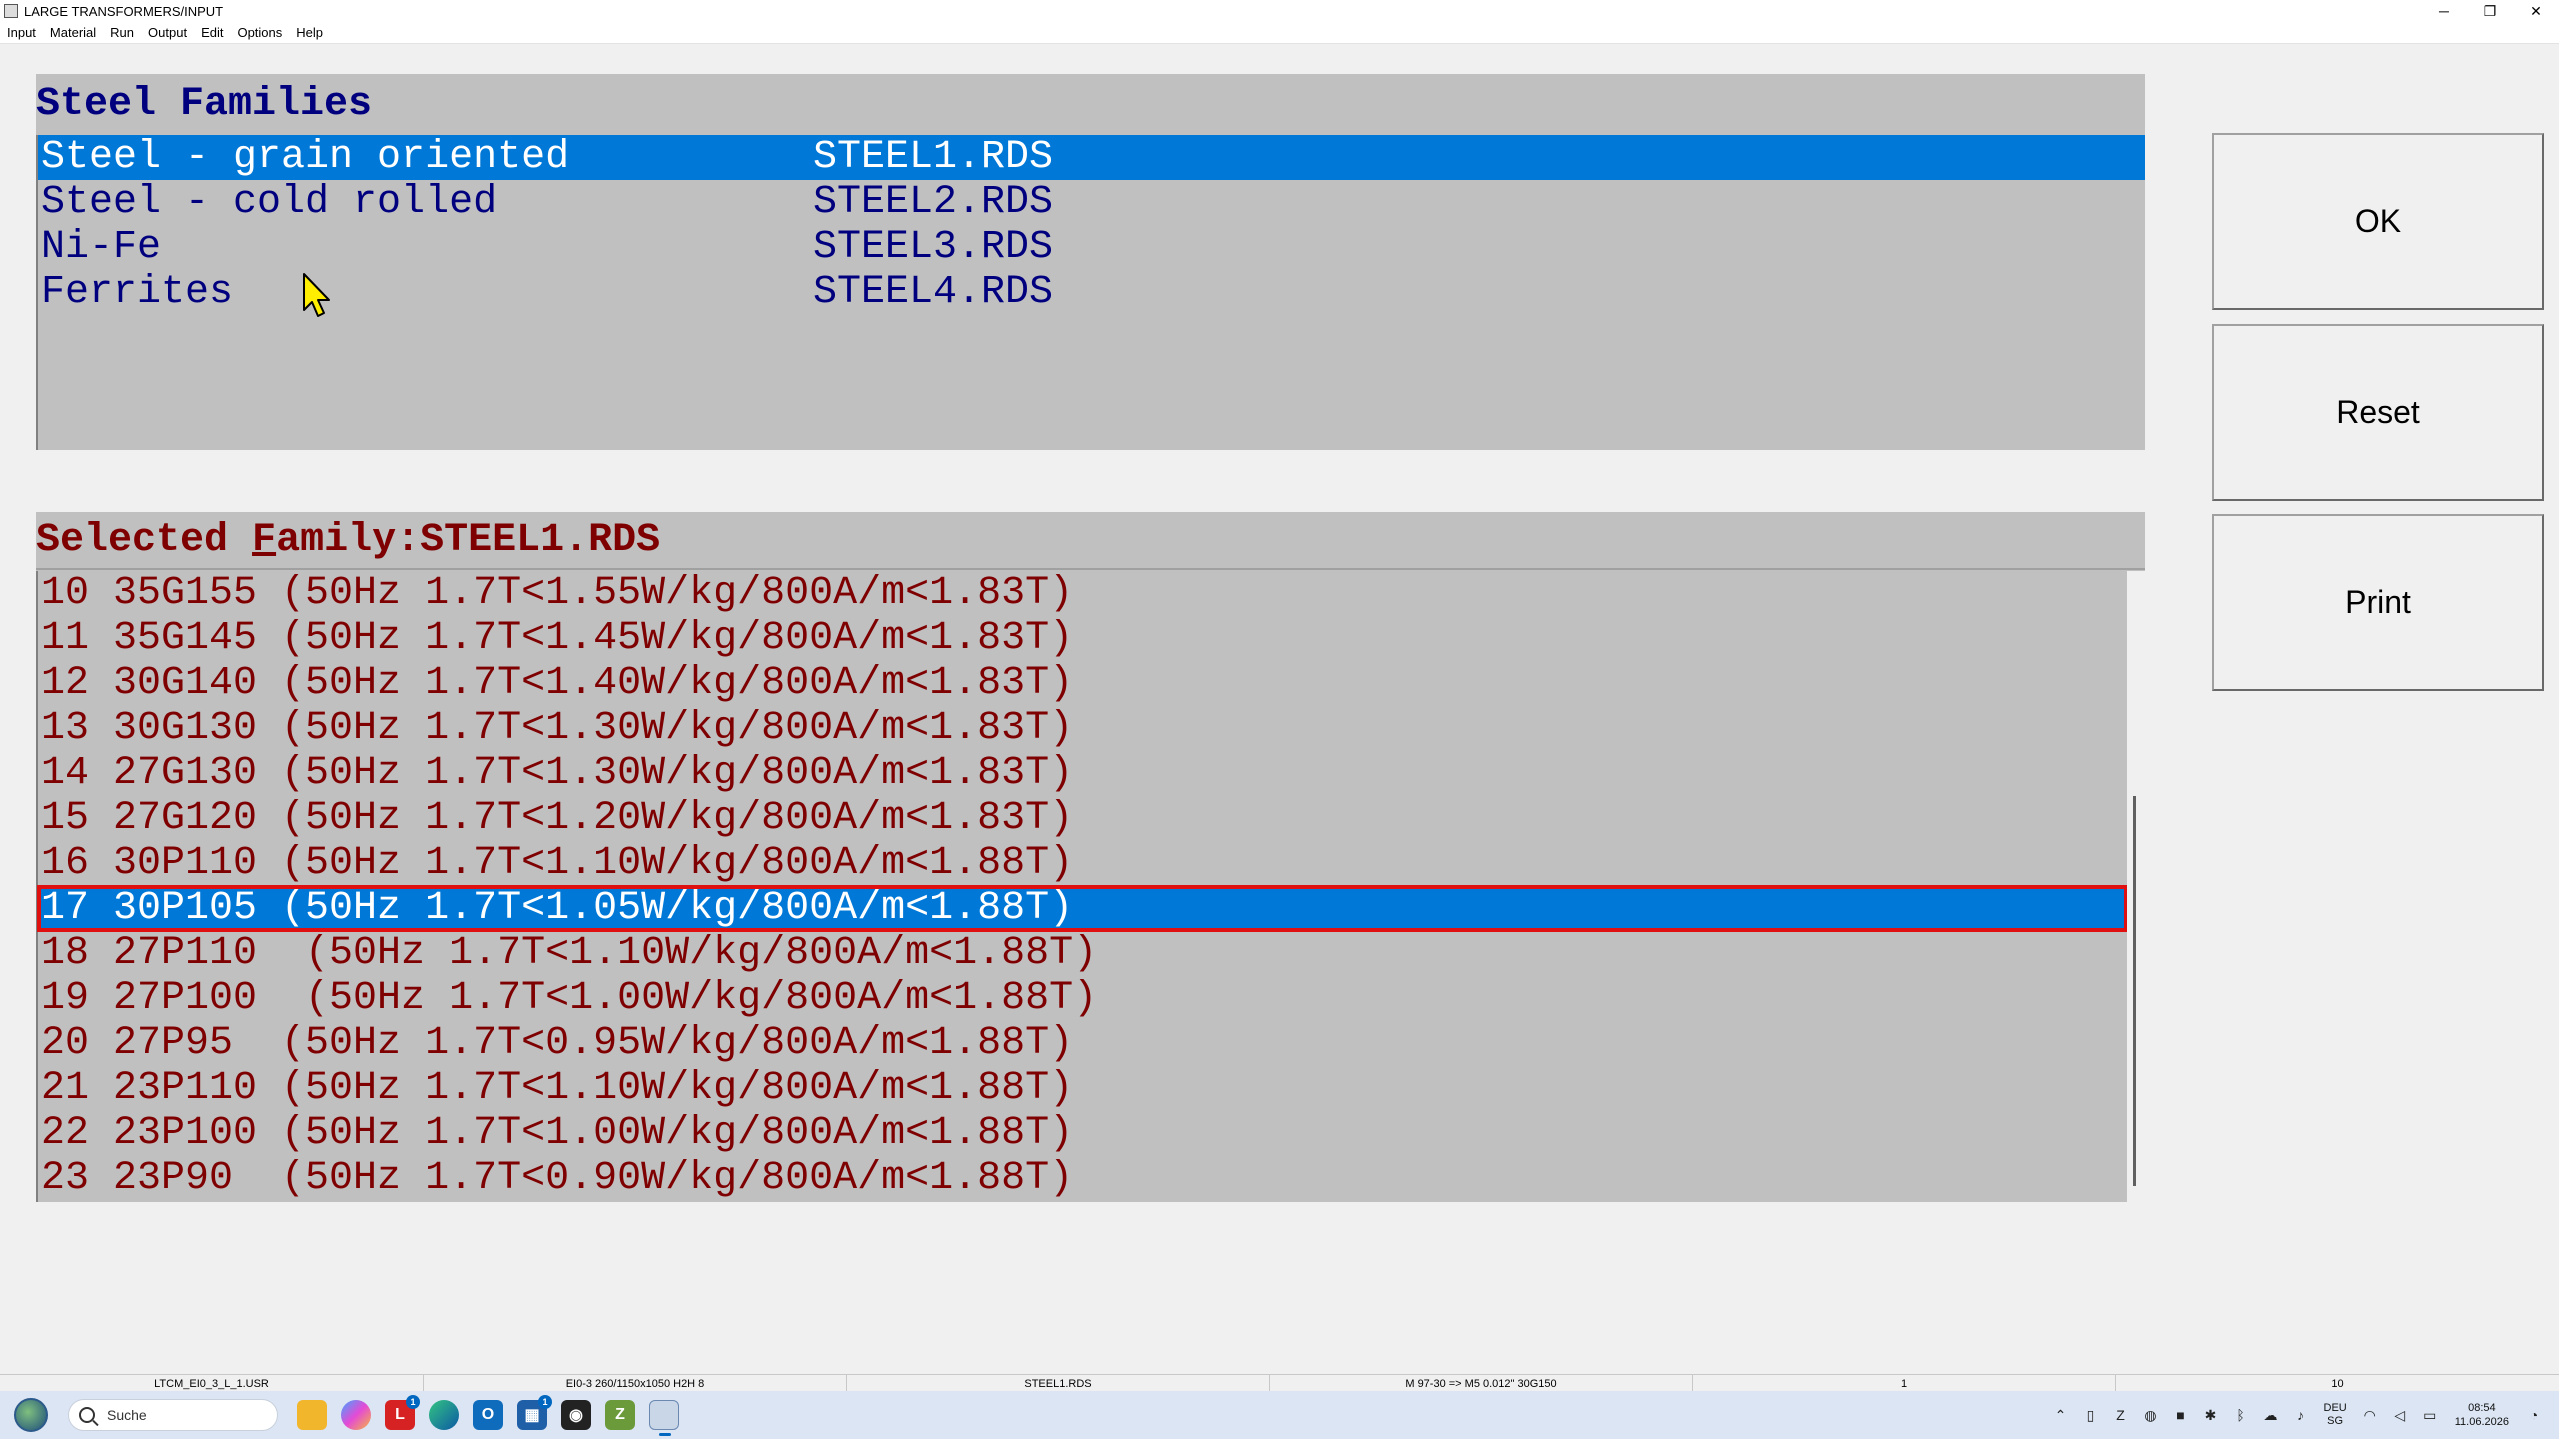  What do you see at coordinates (127, 1415) in the screenshot?
I see `search-placeholder: Suche` at bounding box center [127, 1415].